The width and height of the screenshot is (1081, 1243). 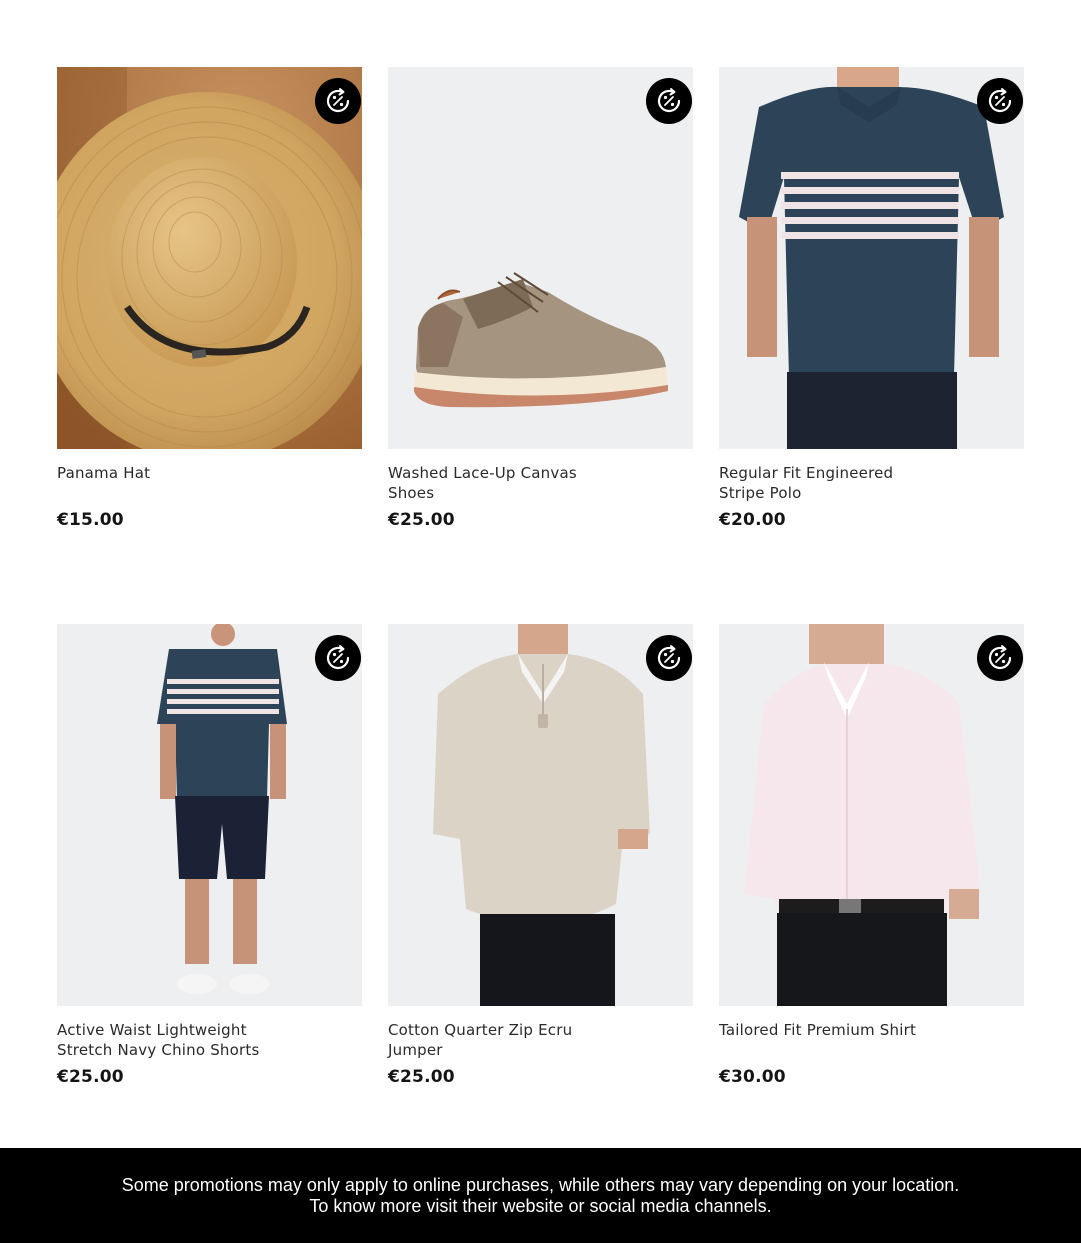 I want to click on product-price: €30.00, so click(x=752, y=1077).